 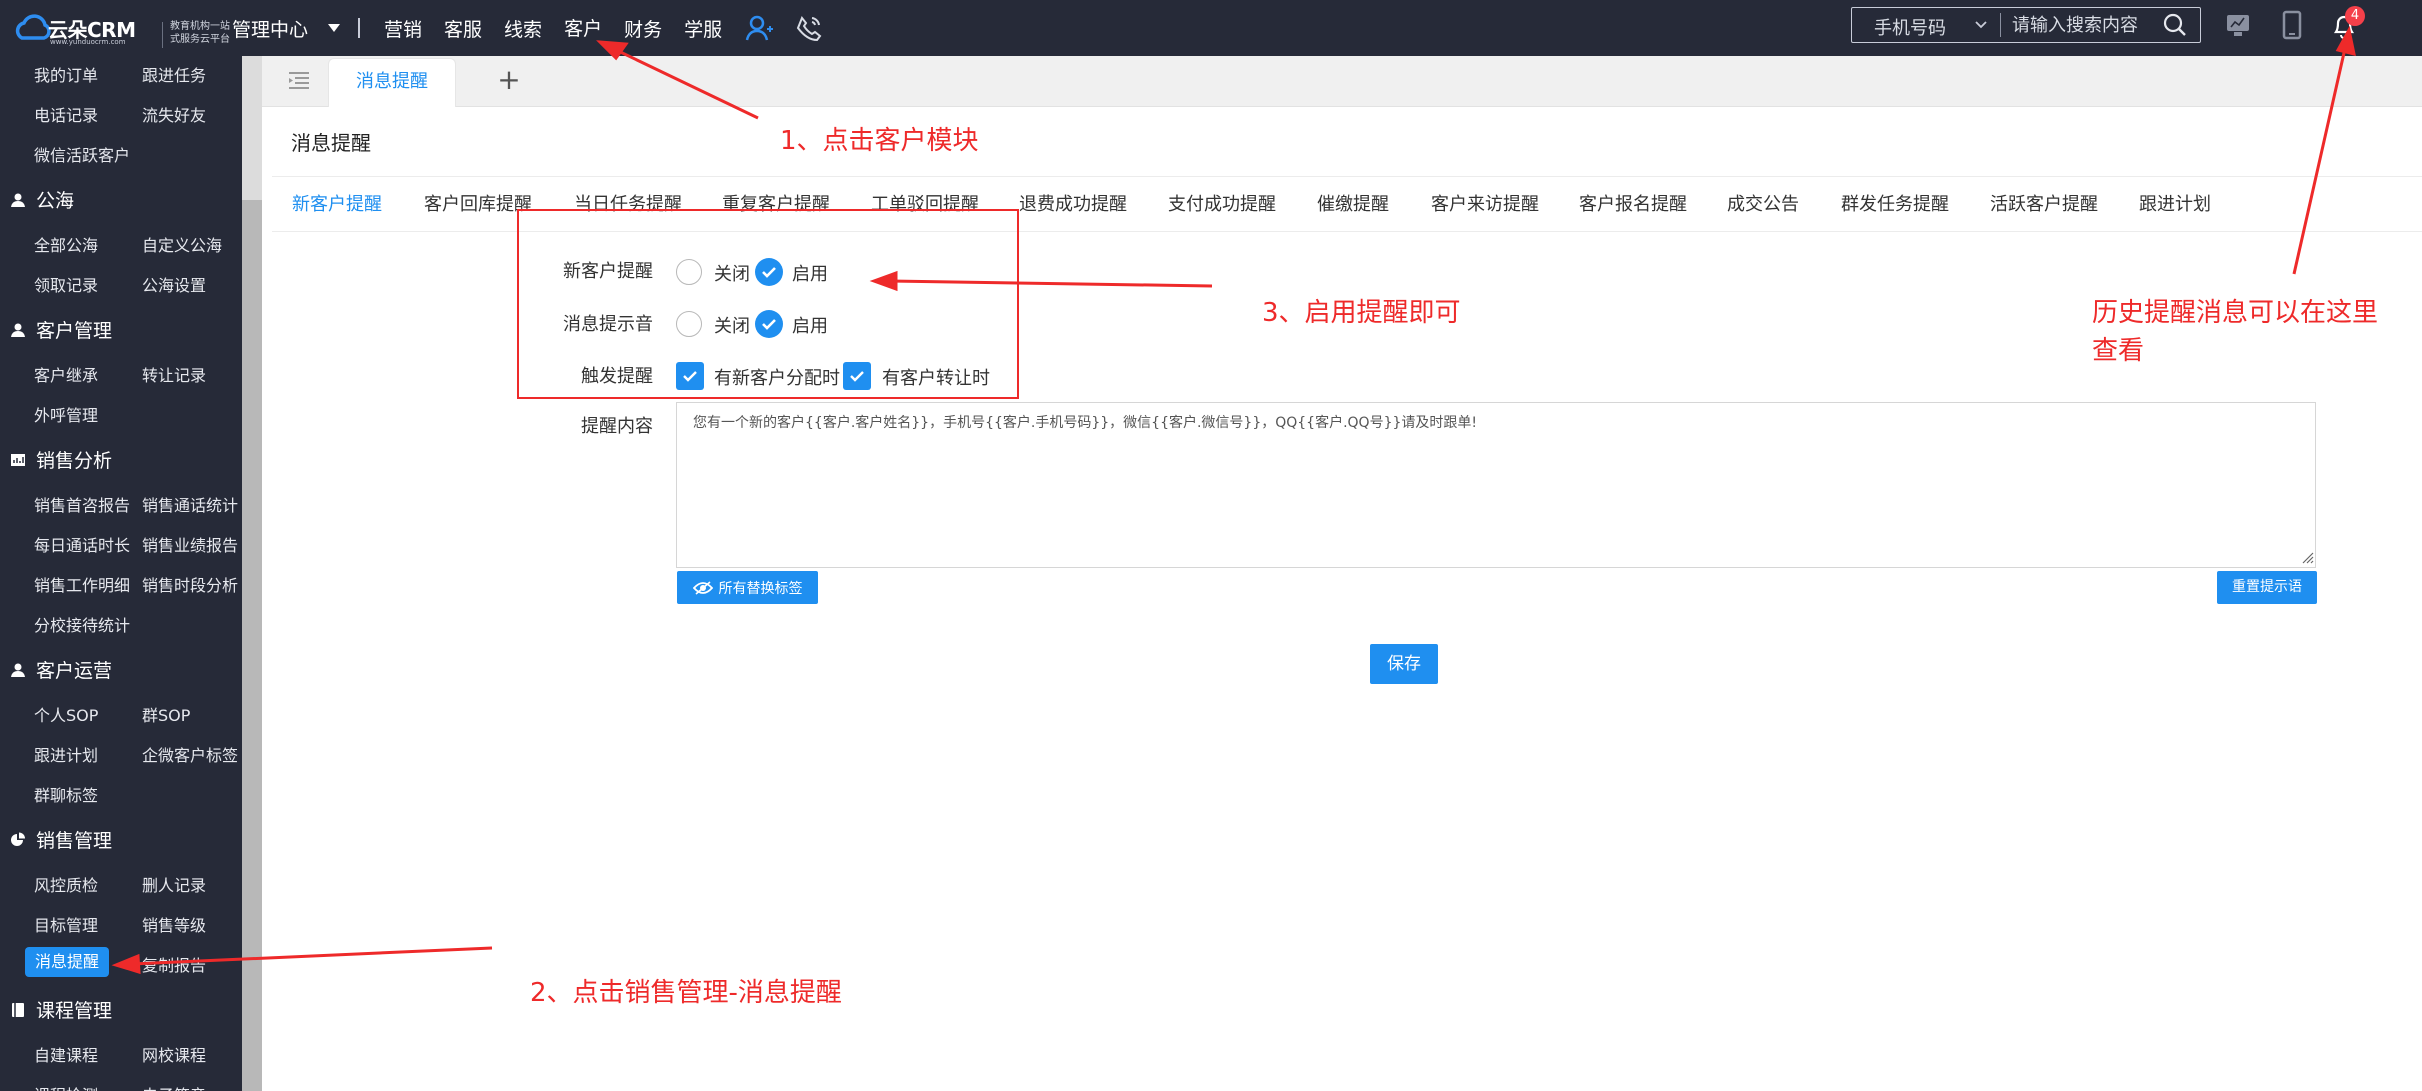 What do you see at coordinates (523, 28) in the screenshot?
I see `nav-item-leads: 线索` at bounding box center [523, 28].